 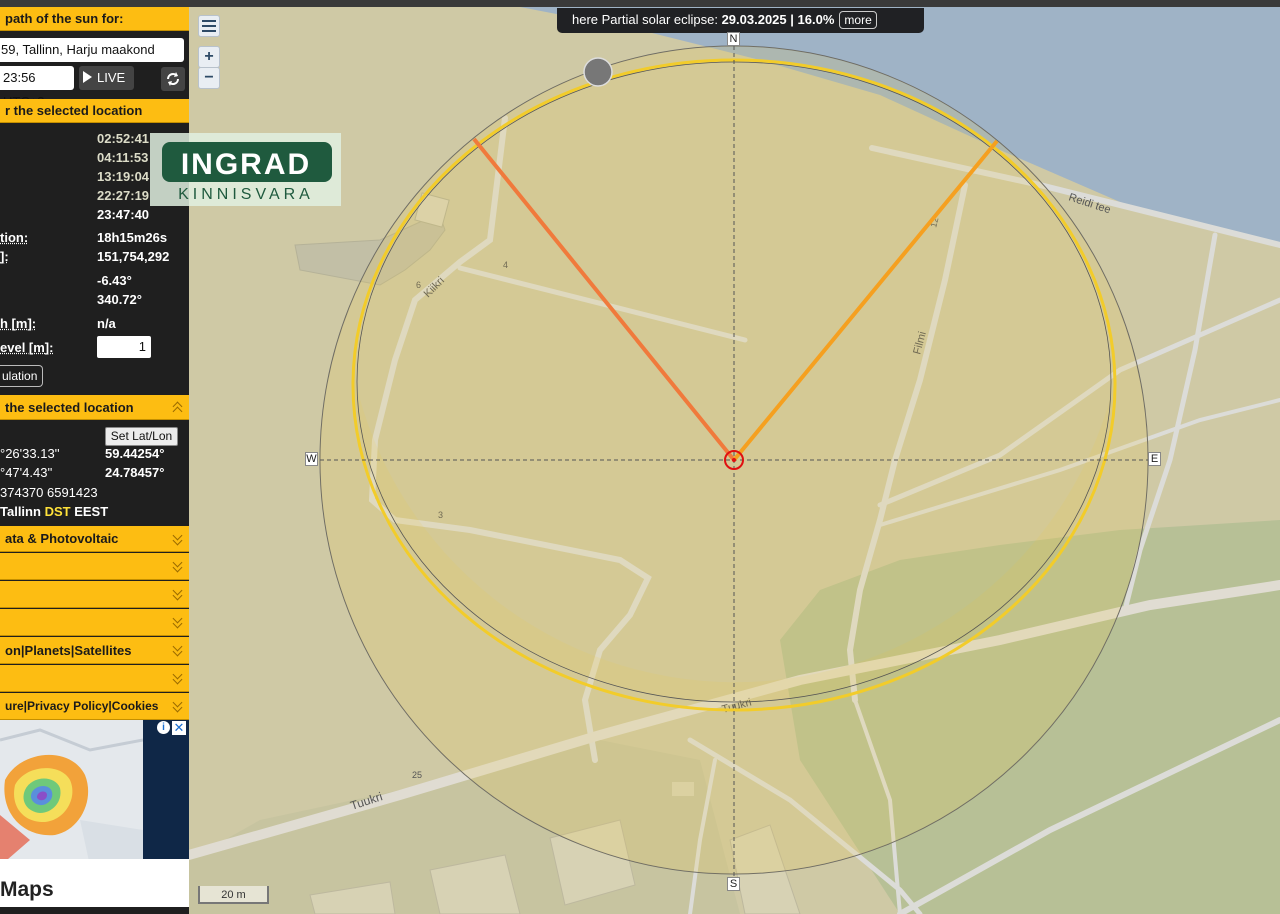 What do you see at coordinates (246, 164) in the screenshot?
I see `logo-line1: INGRAD` at bounding box center [246, 164].